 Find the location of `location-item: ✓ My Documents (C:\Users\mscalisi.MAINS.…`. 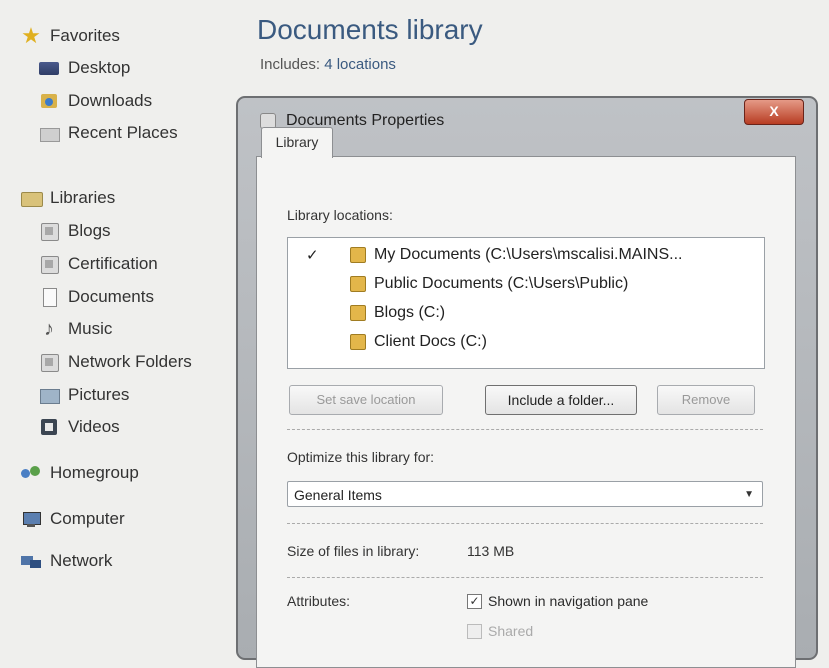

location-item: ✓ My Documents (C:\Users\mscalisi.MAINS.… is located at coordinates (494, 255).